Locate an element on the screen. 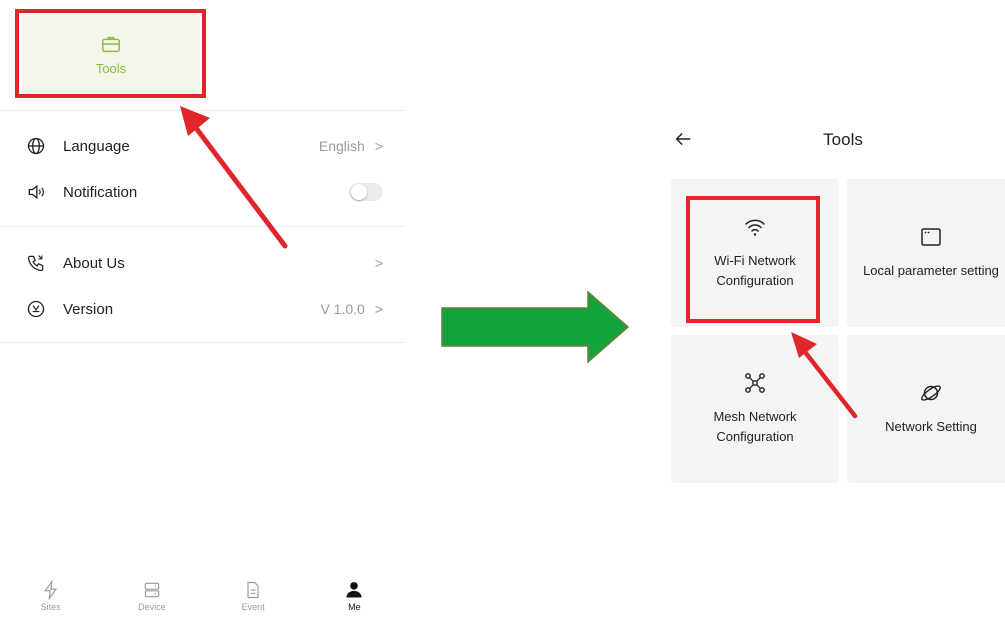  phone-icon is located at coordinates (36, 263).